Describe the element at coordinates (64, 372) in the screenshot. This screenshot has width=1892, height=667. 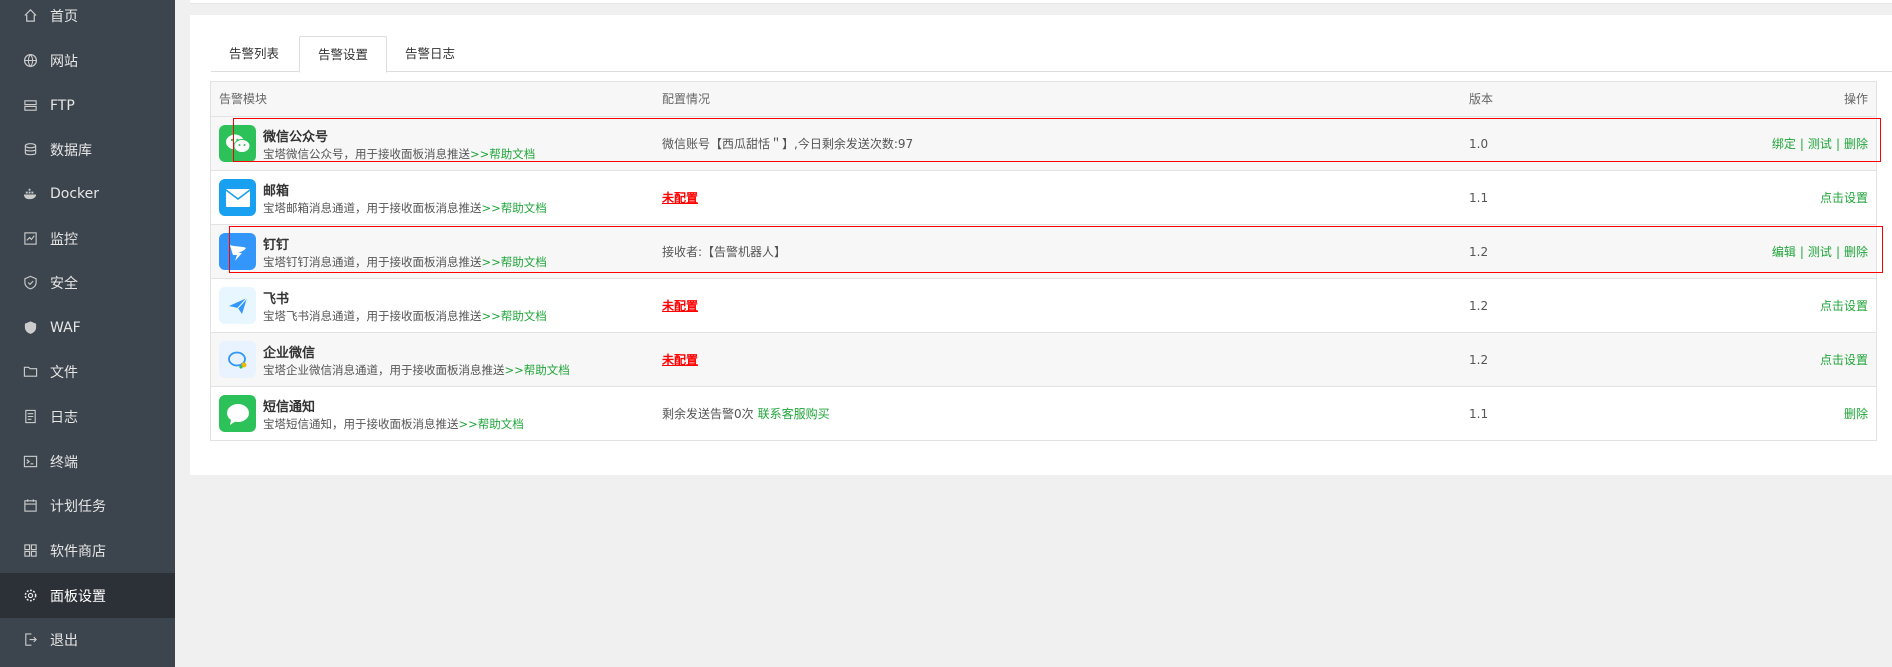
I see `sidebar-item-label: 文件` at that location.